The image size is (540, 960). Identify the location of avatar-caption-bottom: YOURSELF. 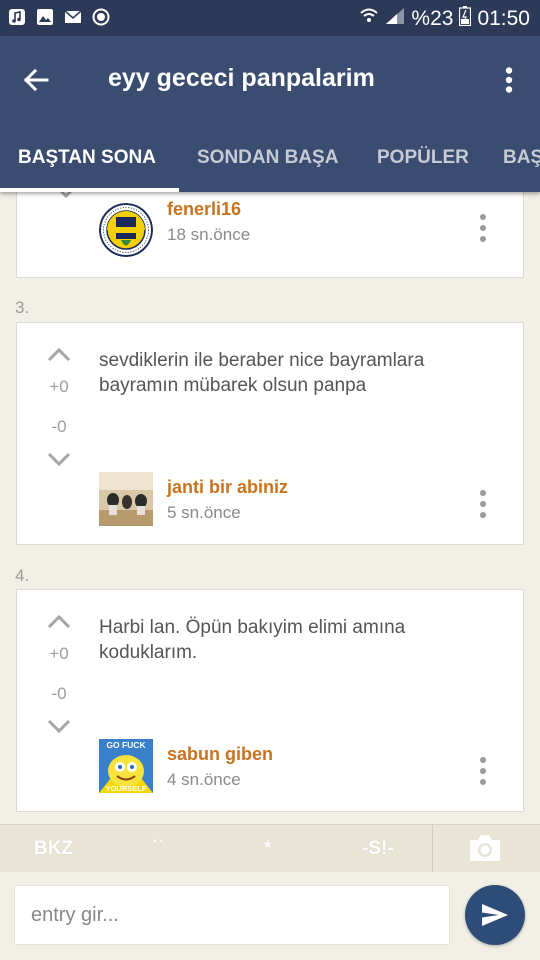
(126, 788).